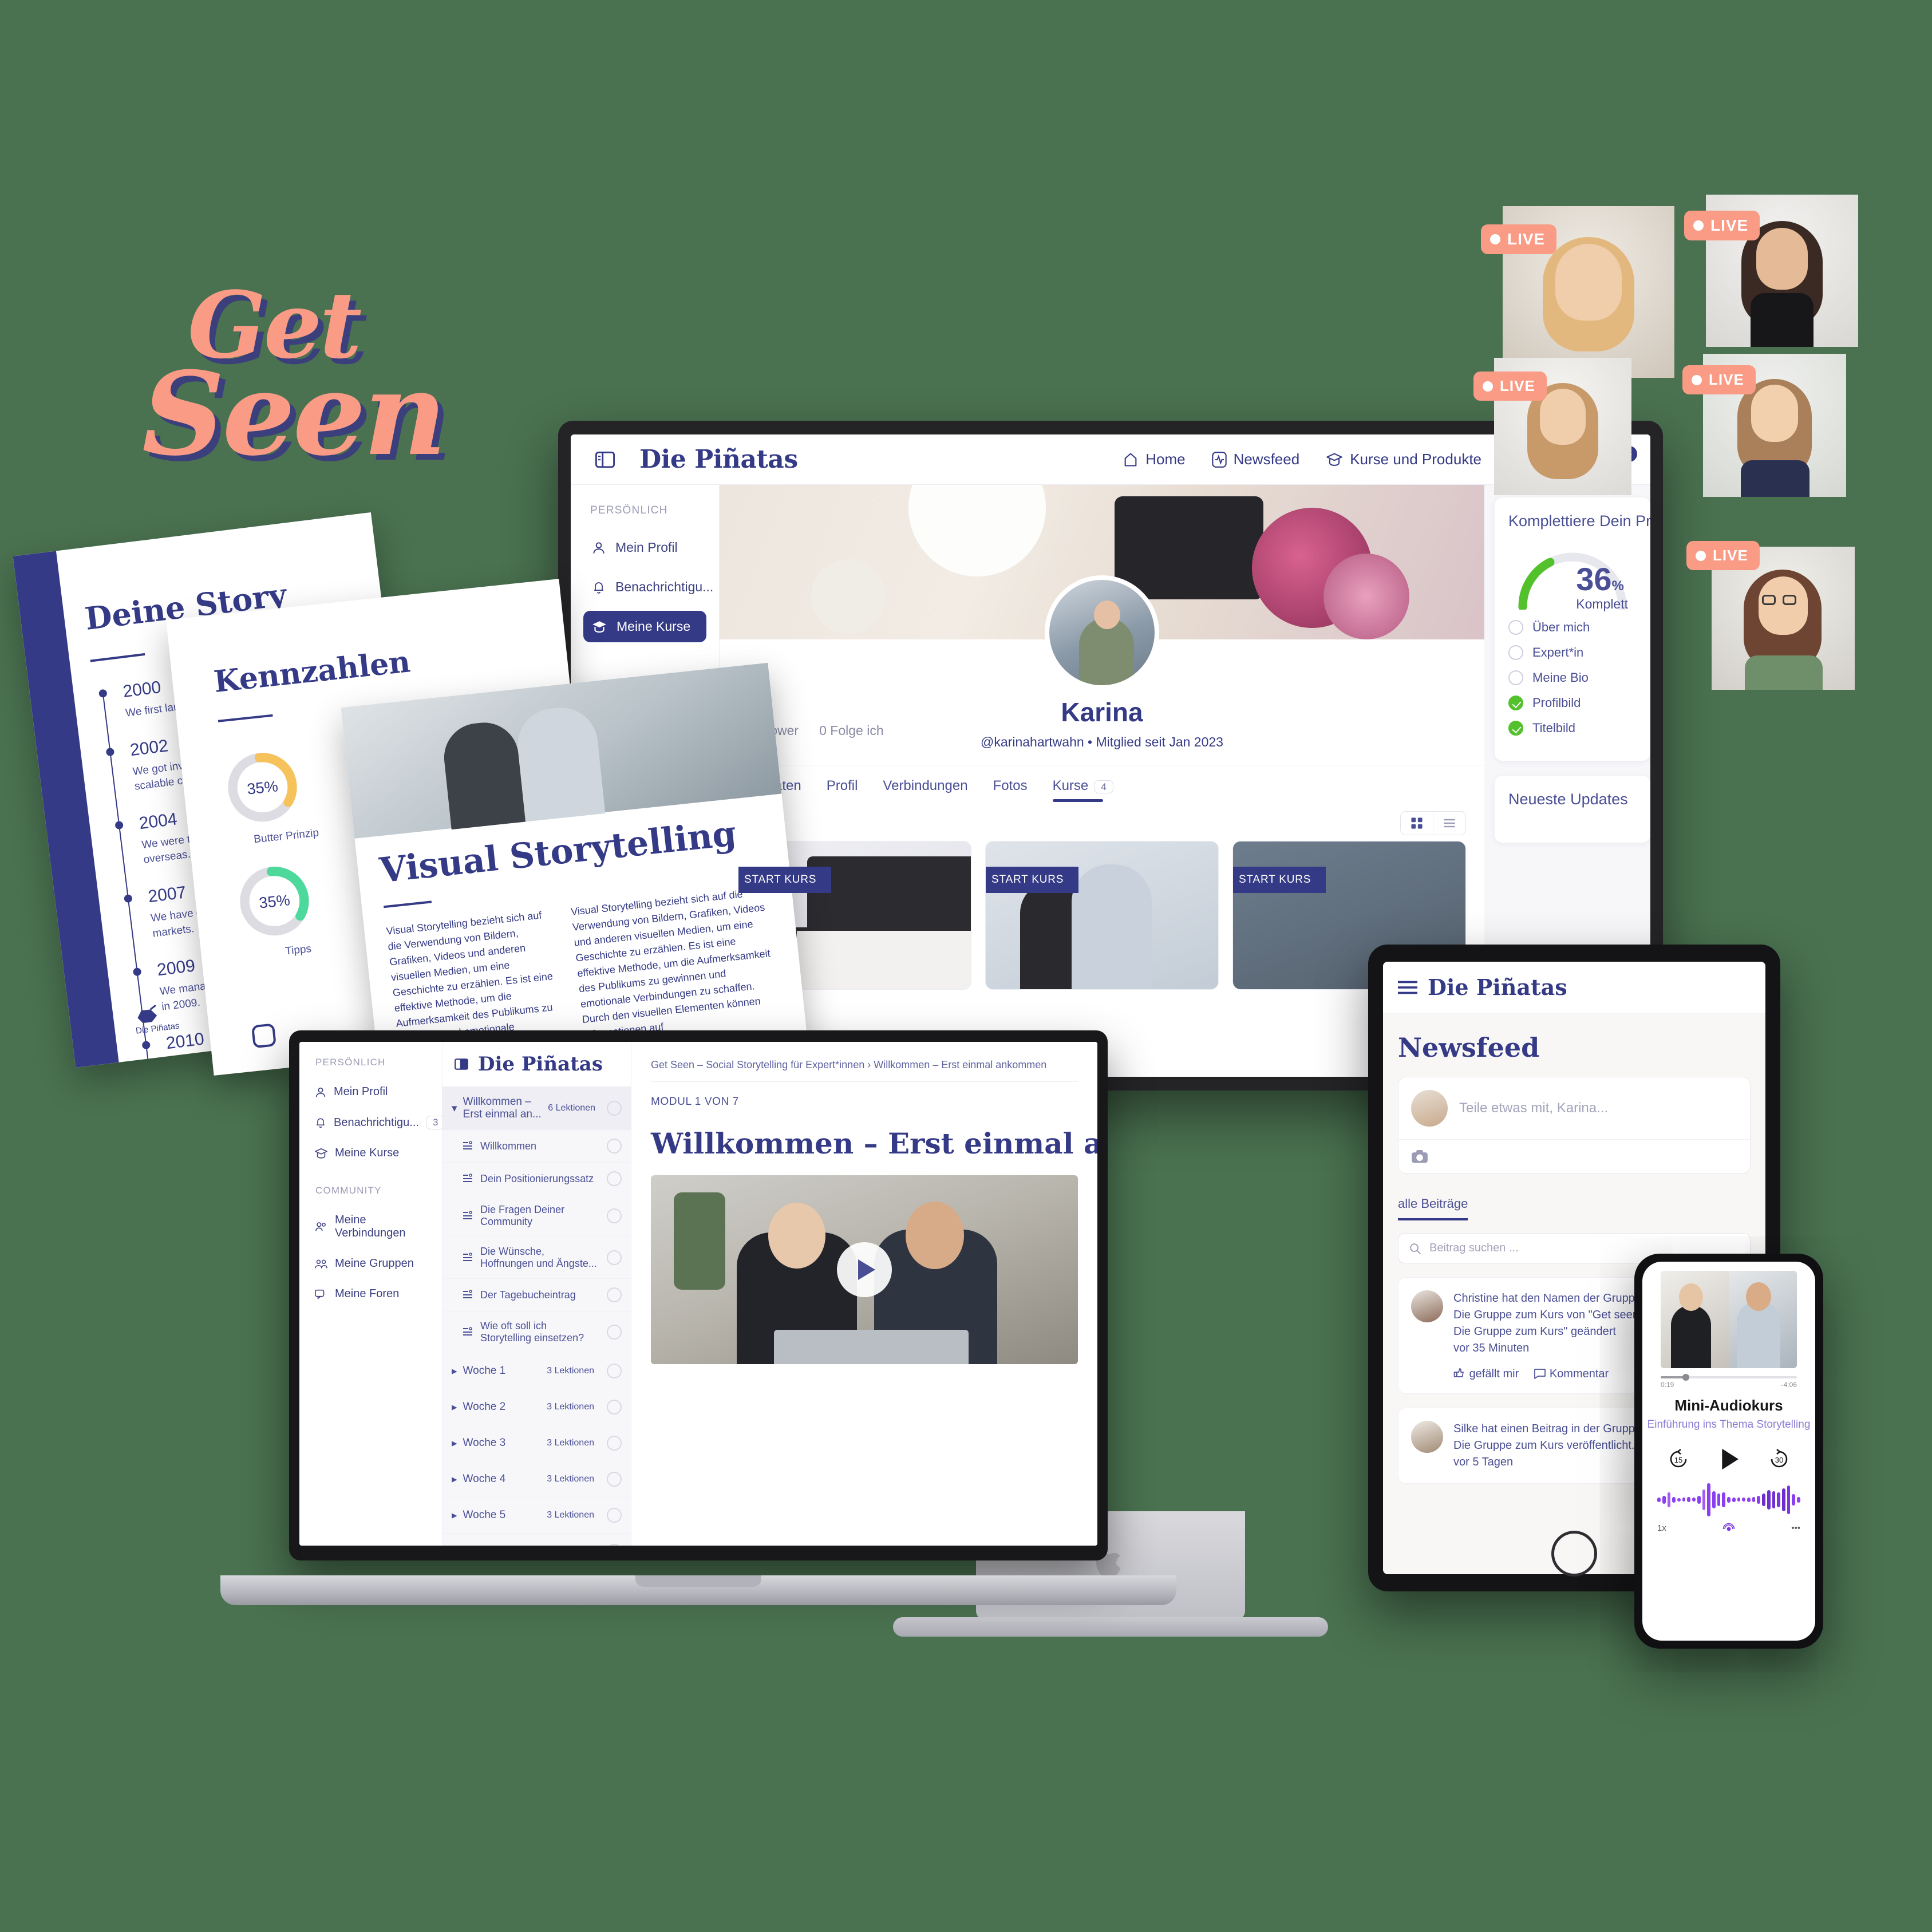 The width and height of the screenshot is (1932, 1932). I want to click on checklist-item-profilbild: Profilbild, so click(1572, 703).